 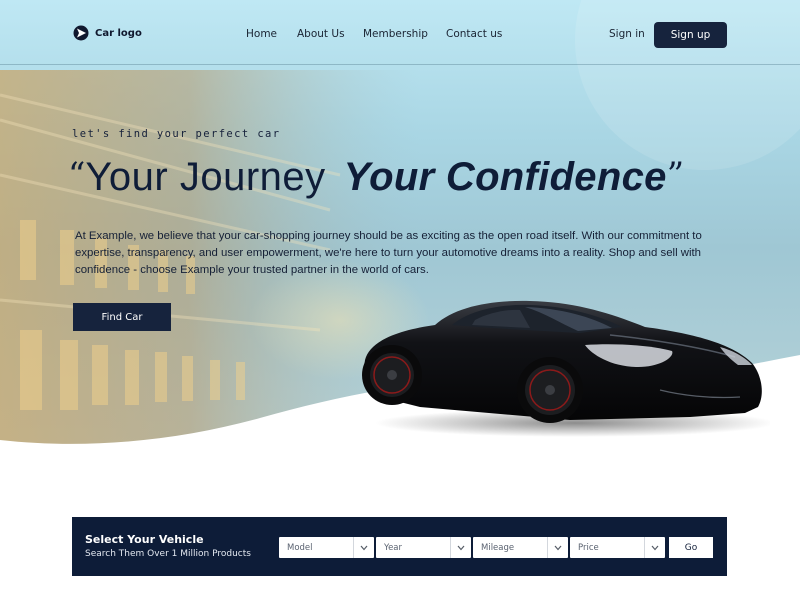 What do you see at coordinates (81, 33) in the screenshot?
I see `play-triangle-icon` at bounding box center [81, 33].